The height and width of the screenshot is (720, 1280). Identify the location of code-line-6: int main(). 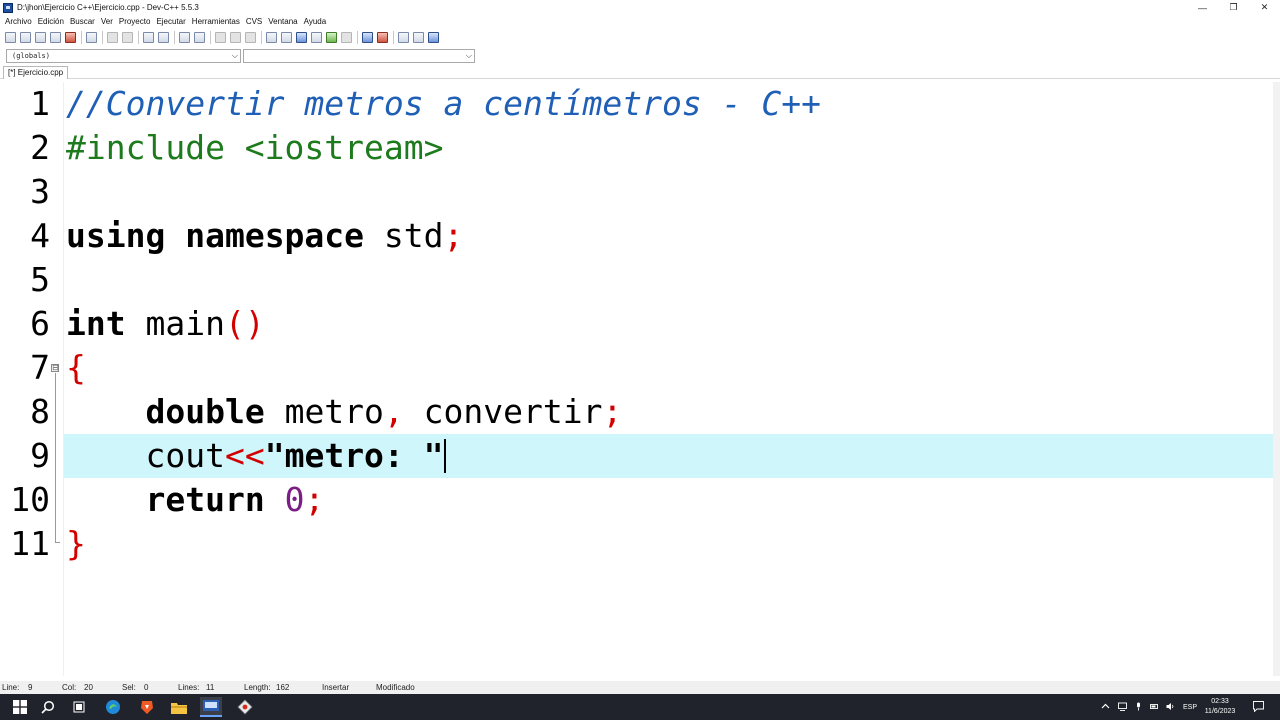
(165, 324).